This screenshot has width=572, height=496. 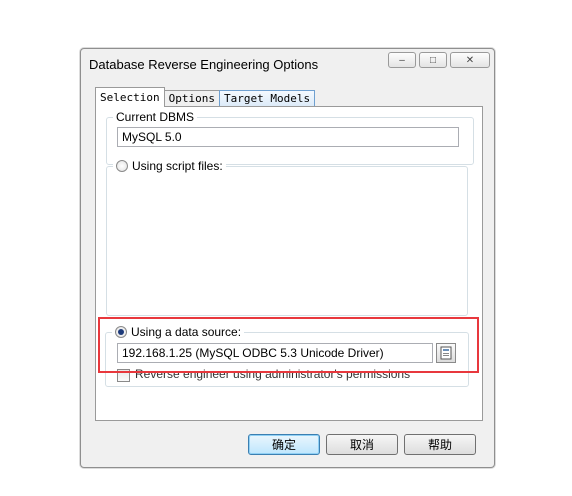 I want to click on current-dbms-label: Current DBMS, so click(x=155, y=117).